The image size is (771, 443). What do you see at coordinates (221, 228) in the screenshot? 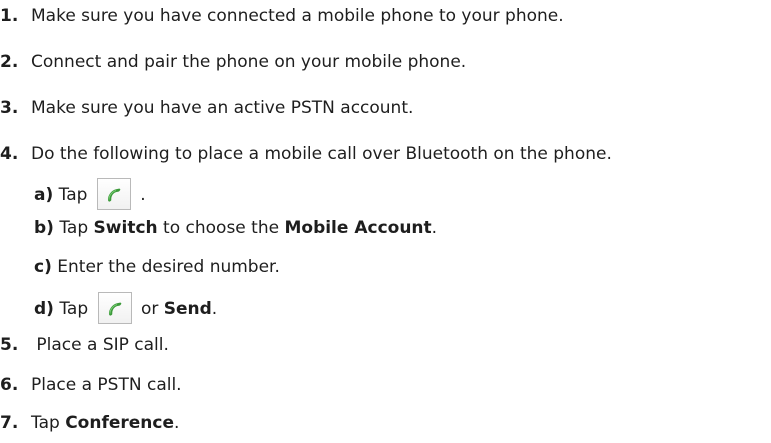
I see `substep-text: to choose the` at bounding box center [221, 228].